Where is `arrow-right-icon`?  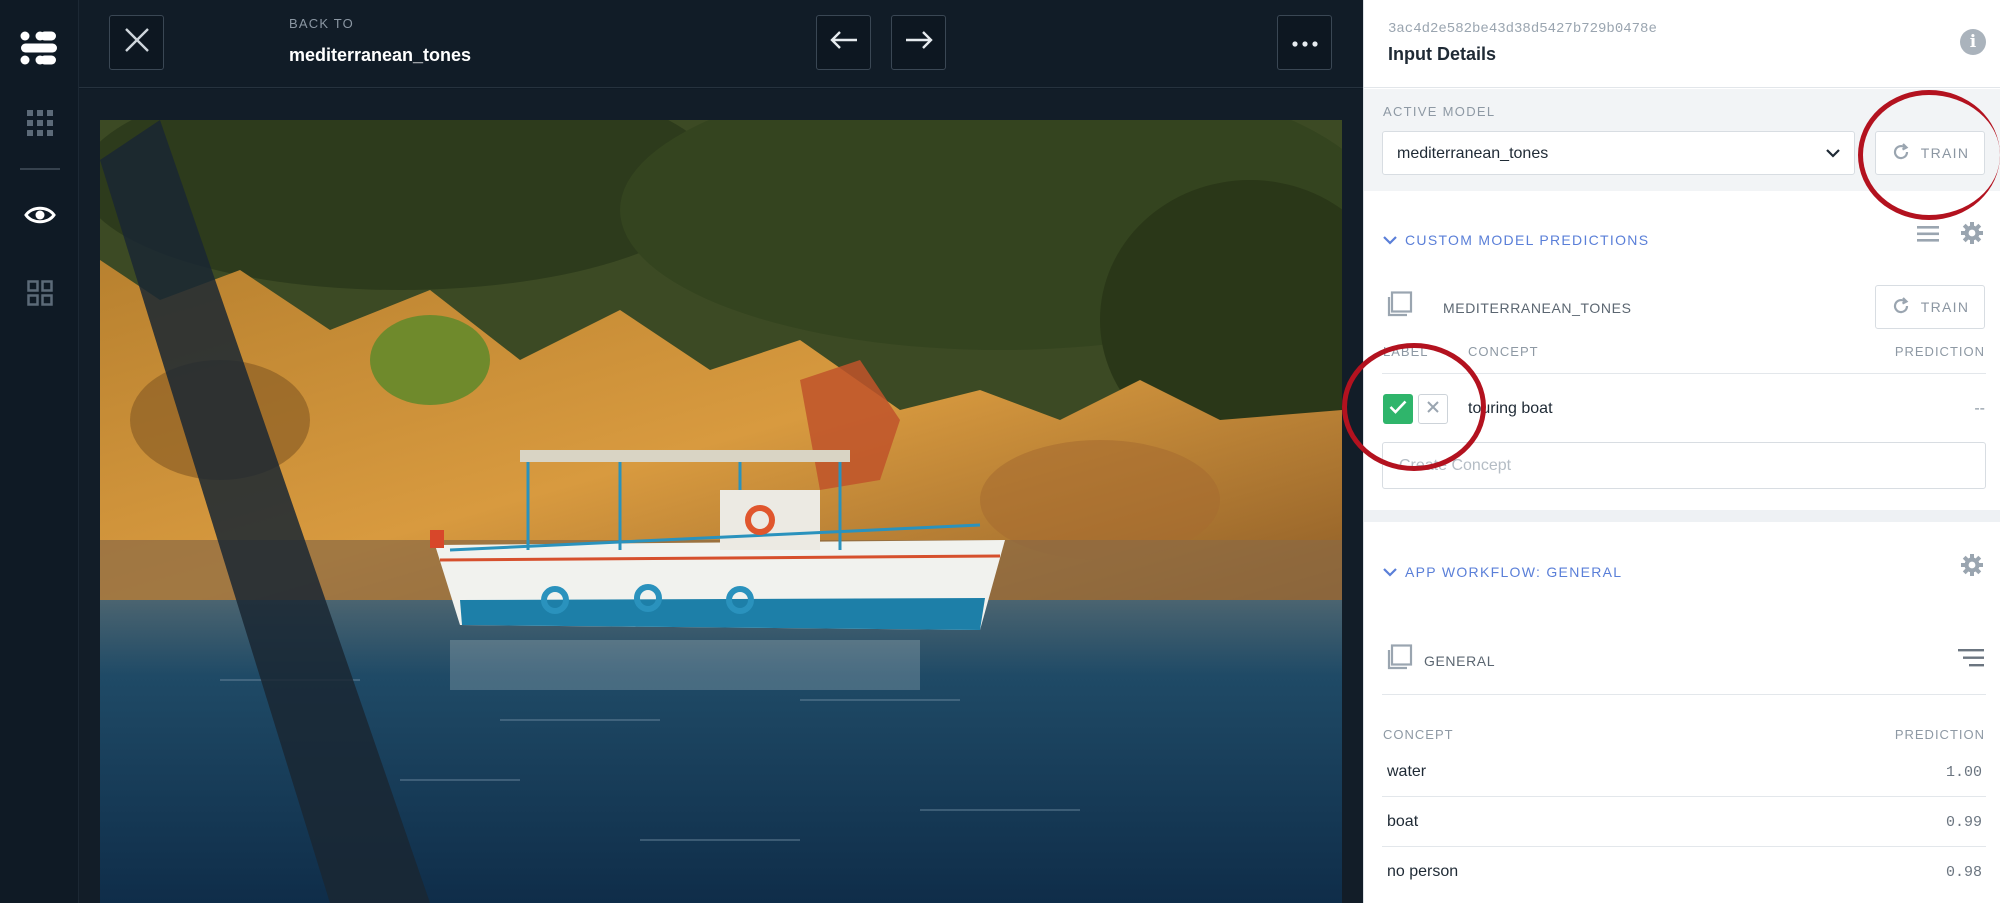 arrow-right-icon is located at coordinates (919, 42).